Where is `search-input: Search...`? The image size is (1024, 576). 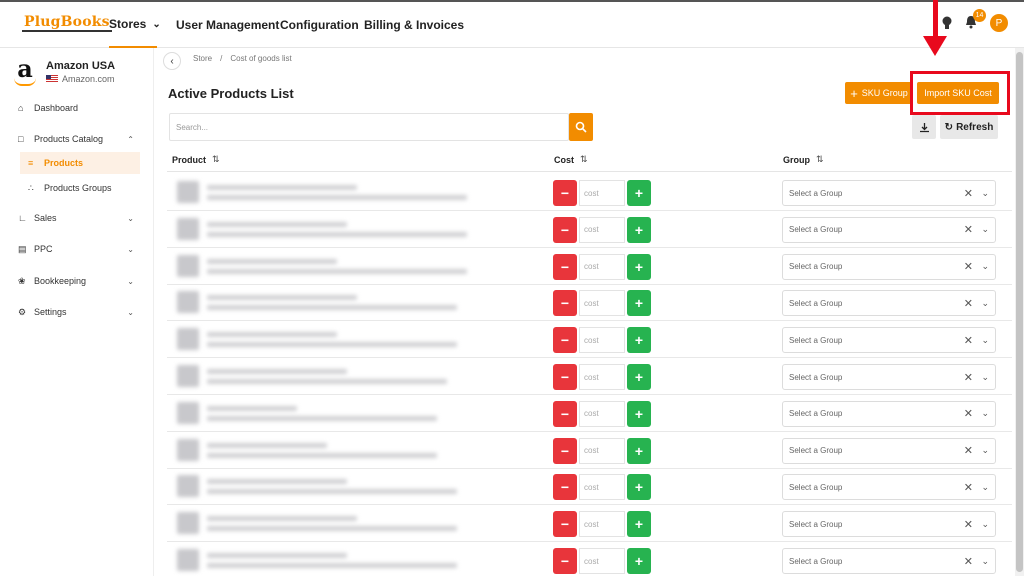 search-input: Search... is located at coordinates (369, 127).